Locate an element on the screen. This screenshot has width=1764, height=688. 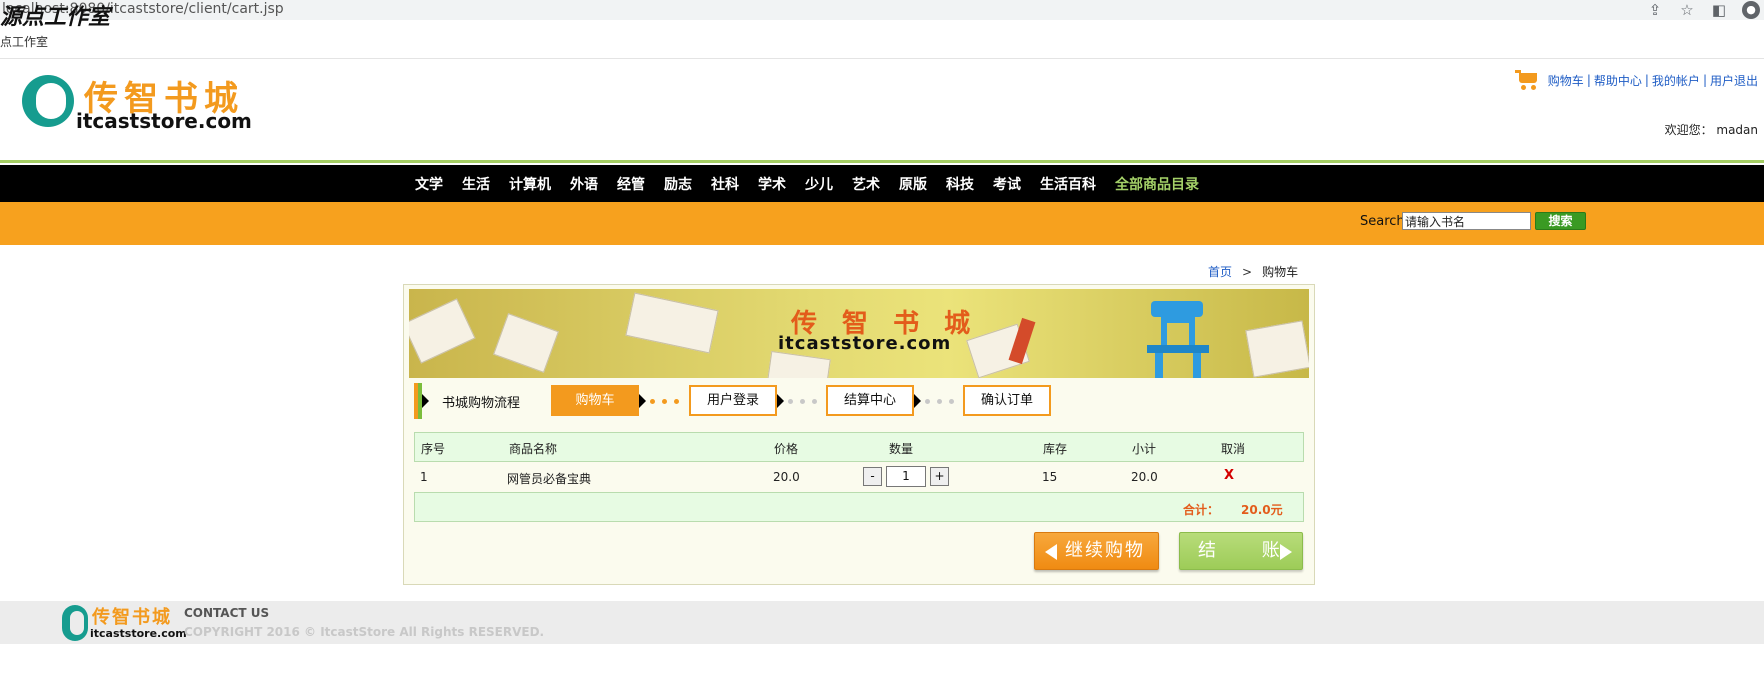
logout-link: 用户退出 is located at coordinates (1734, 80).